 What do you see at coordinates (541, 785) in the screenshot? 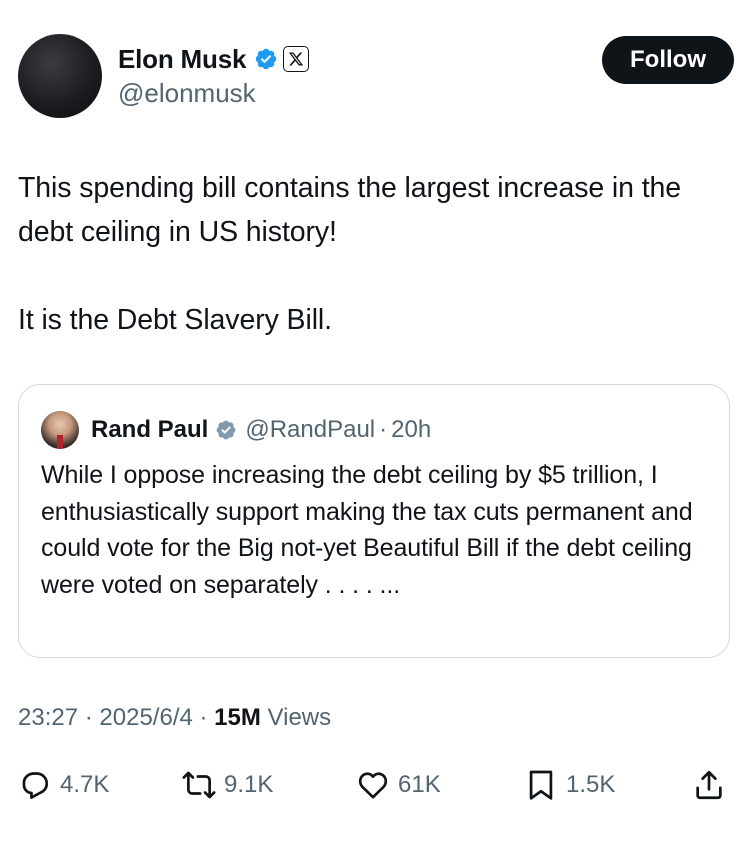
I see `bookmark-icon` at bounding box center [541, 785].